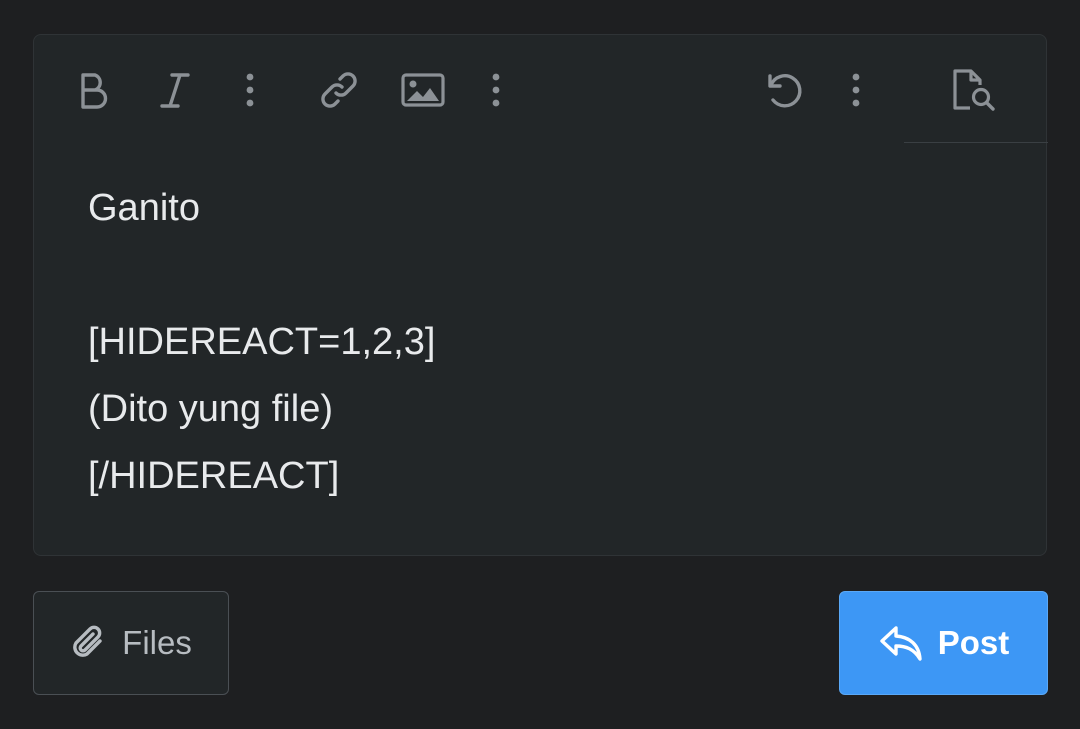  I want to click on reply-icon, so click(901, 643).